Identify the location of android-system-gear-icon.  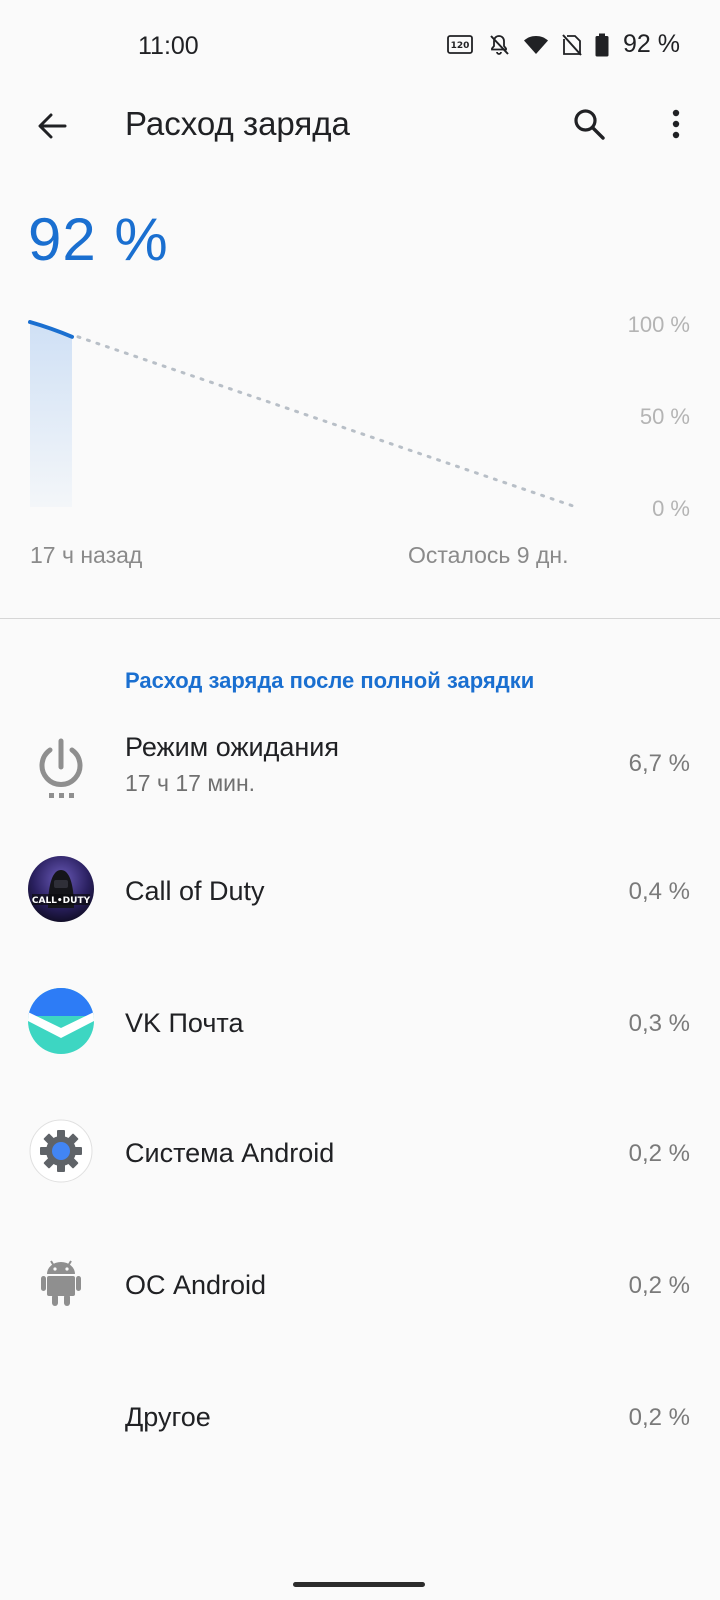
(61, 1151).